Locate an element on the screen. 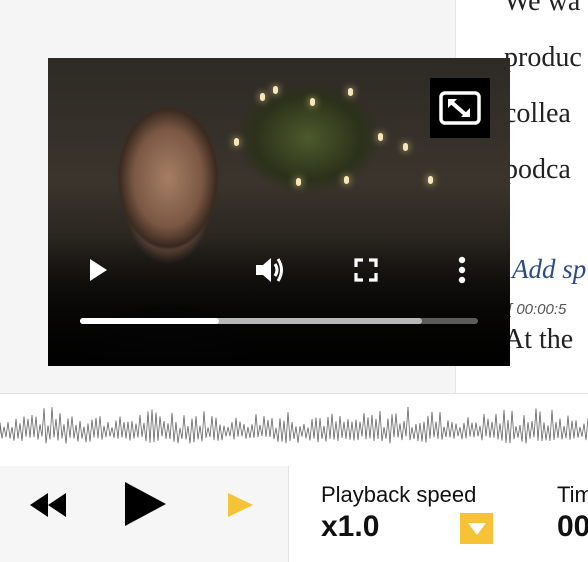 This screenshot has width=588, height=562. playback-speed-value: x1.0 is located at coordinates (350, 526).